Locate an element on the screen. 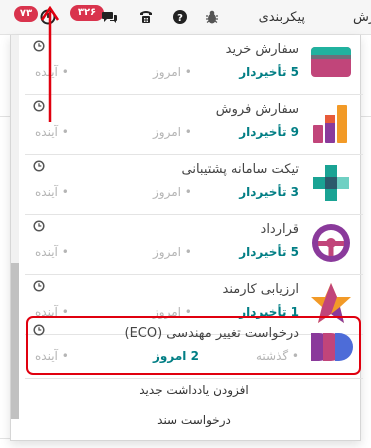  activity-title: ارزیابی کارمند is located at coordinates (260, 289).